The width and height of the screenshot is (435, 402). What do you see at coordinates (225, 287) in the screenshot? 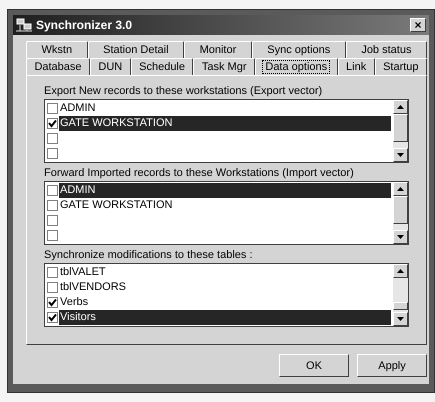
I see `list-item: tblVENDORS` at bounding box center [225, 287].